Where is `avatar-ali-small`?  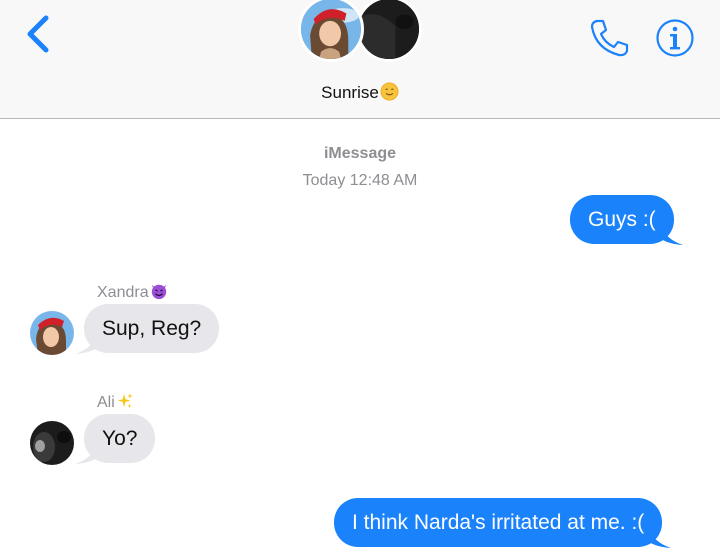
avatar-ali-small is located at coordinates (52, 443).